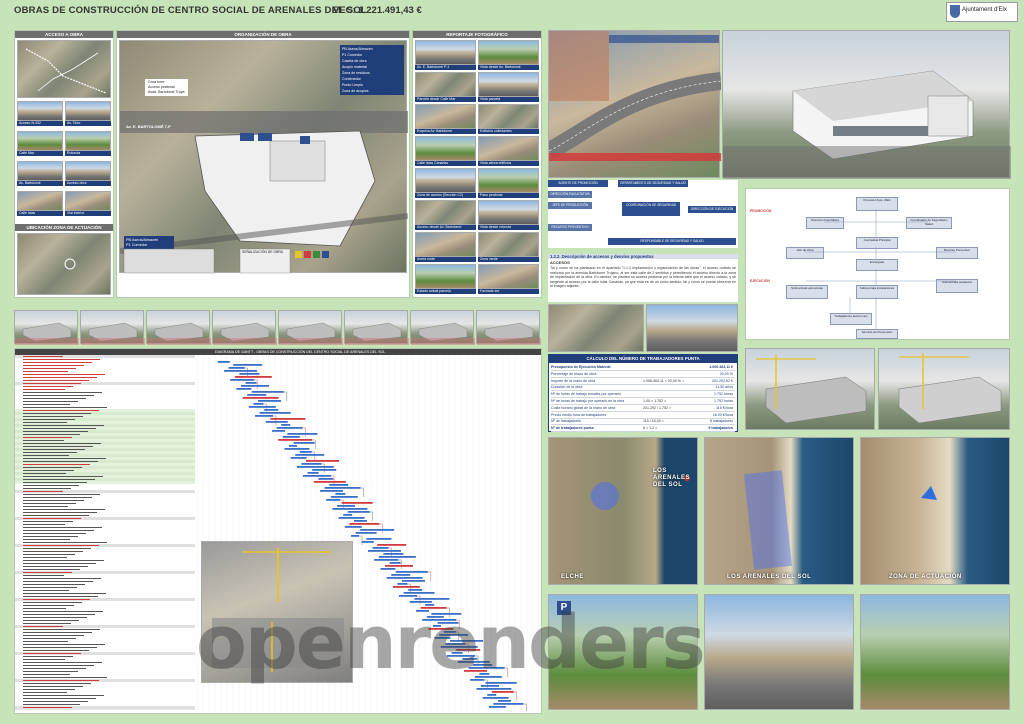 This screenshot has height=724, width=1024. What do you see at coordinates (570, 194) in the screenshot?
I see `flow-block: DIRECCIÓN FACULTATIVA` at bounding box center [570, 194].